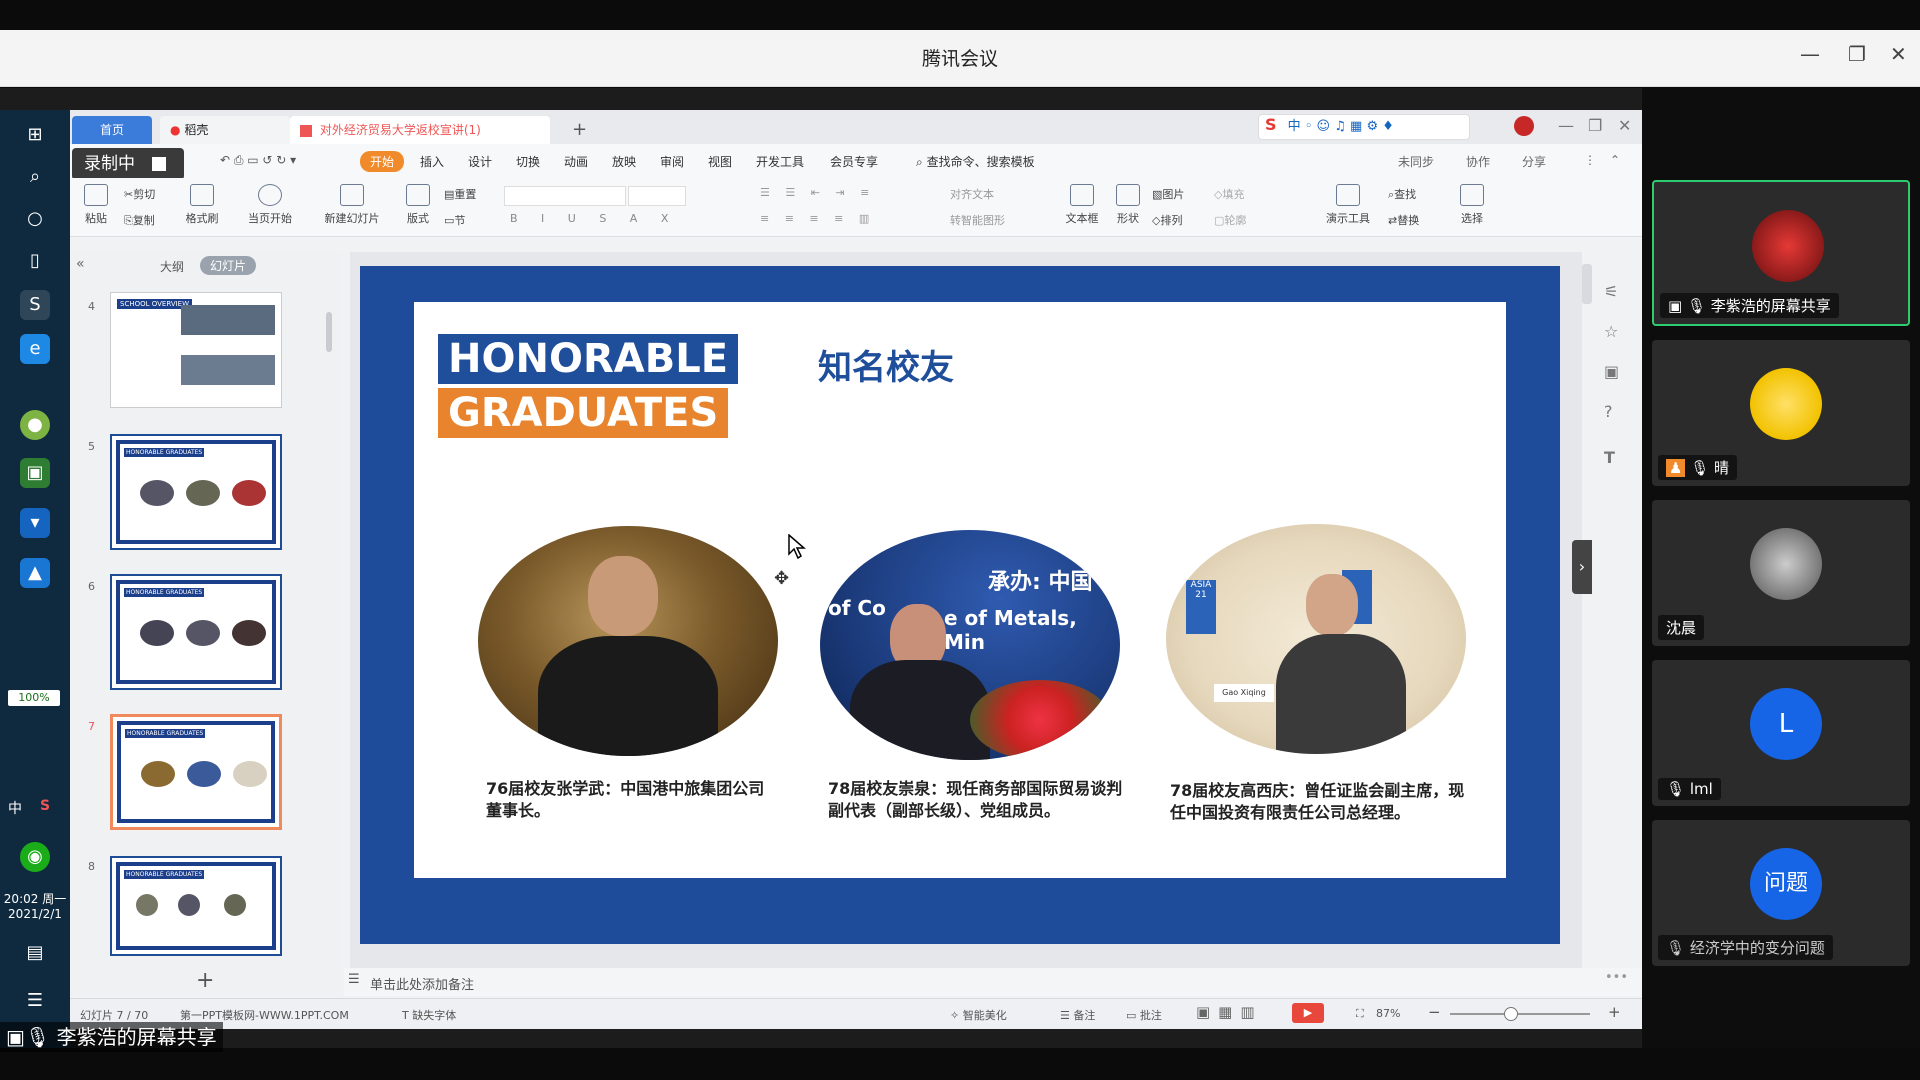  I want to click on paste-button: 粘贴, so click(96, 205).